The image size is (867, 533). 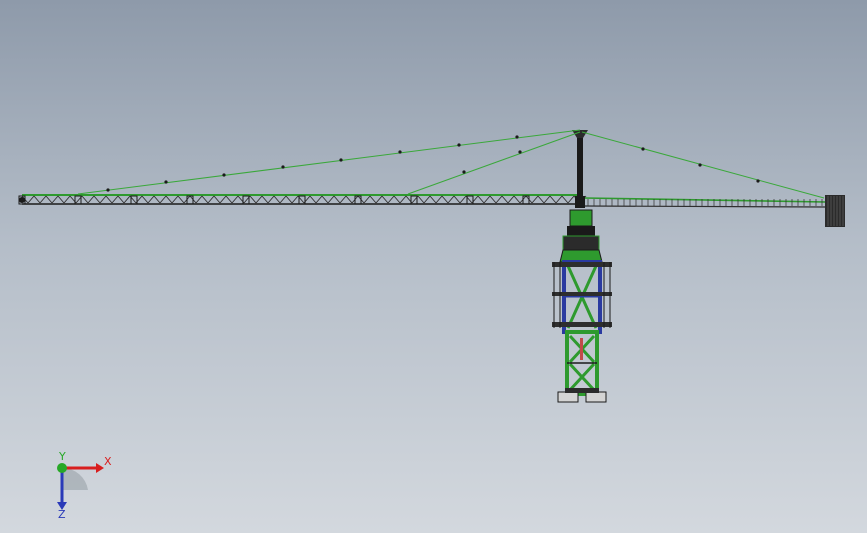 What do you see at coordinates (108, 461) in the screenshot?
I see `x-axis-label: X` at bounding box center [108, 461].